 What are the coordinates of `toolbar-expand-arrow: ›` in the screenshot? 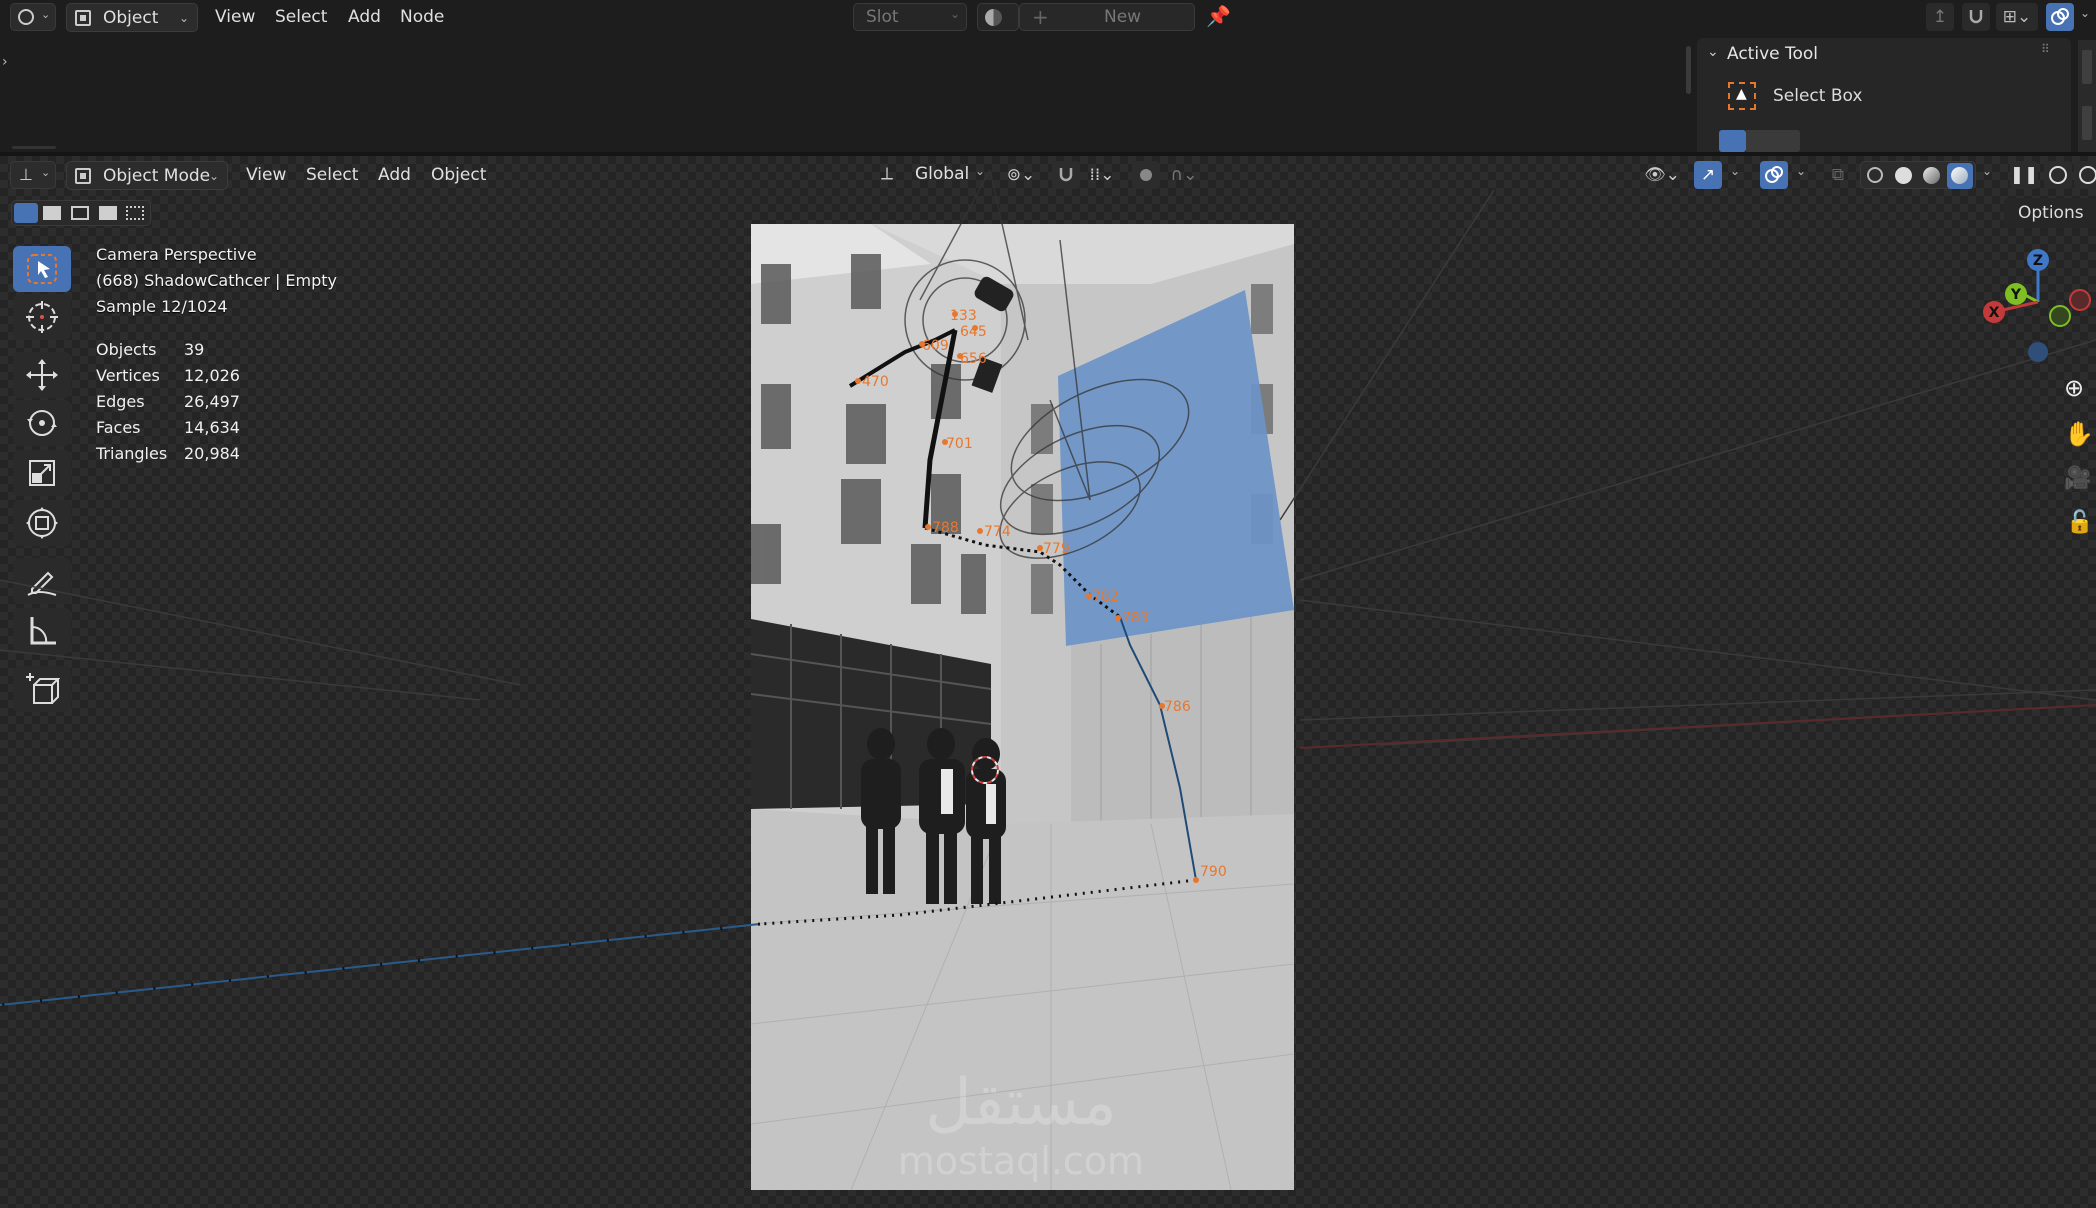 It's located at (5, 62).